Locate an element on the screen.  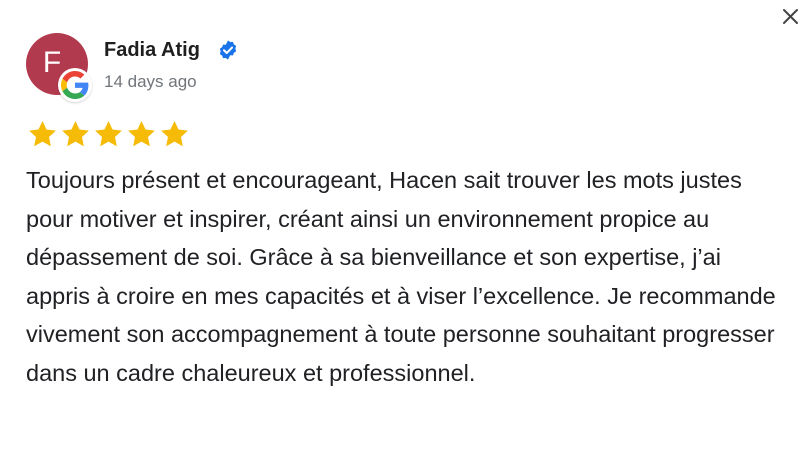
close-button is located at coordinates (790, 16).